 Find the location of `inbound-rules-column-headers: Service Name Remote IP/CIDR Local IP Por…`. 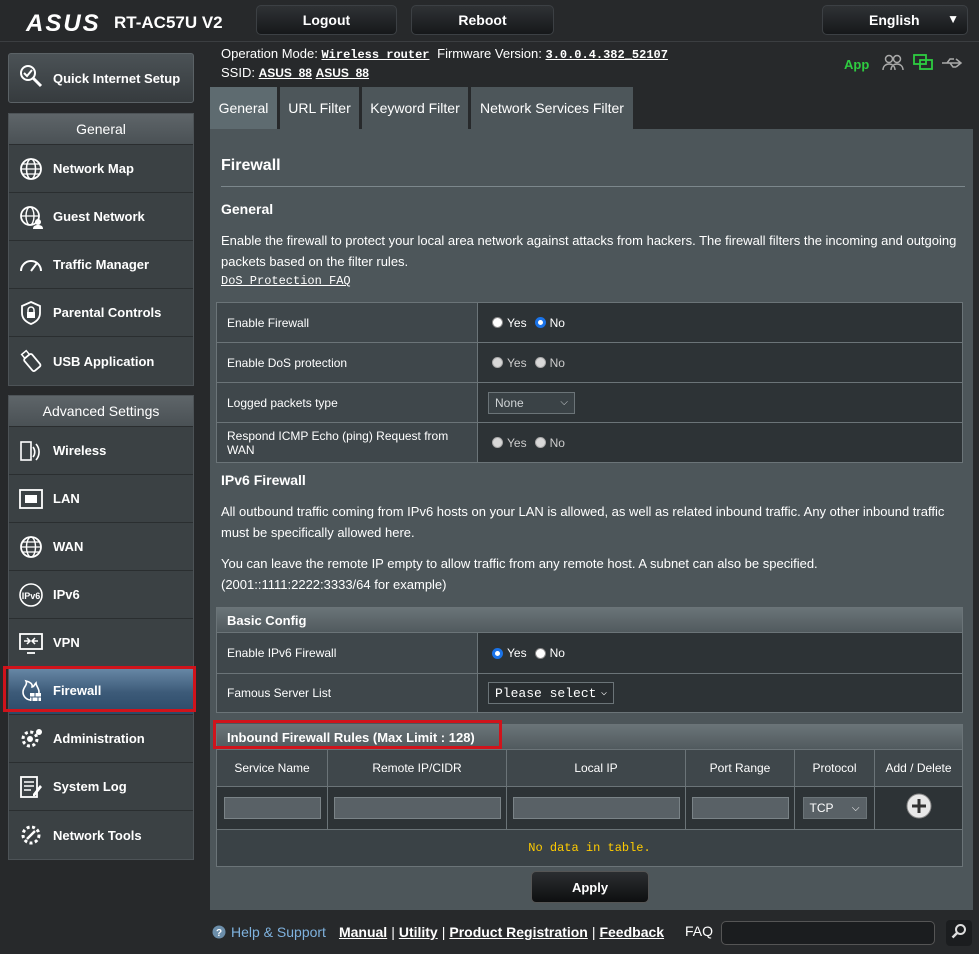

inbound-rules-column-headers: Service Name Remote IP/CIDR Local IP Por… is located at coordinates (589, 767).